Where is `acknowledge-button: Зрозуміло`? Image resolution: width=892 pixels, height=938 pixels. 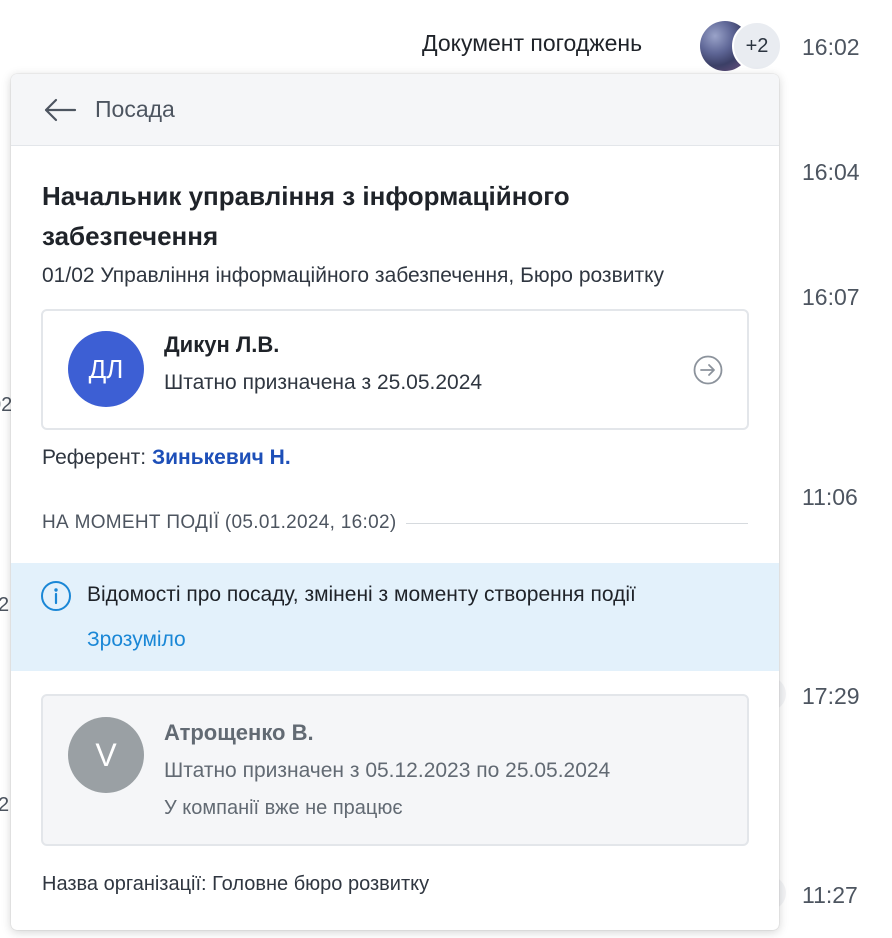 acknowledge-button: Зрозуміло is located at coordinates (136, 640).